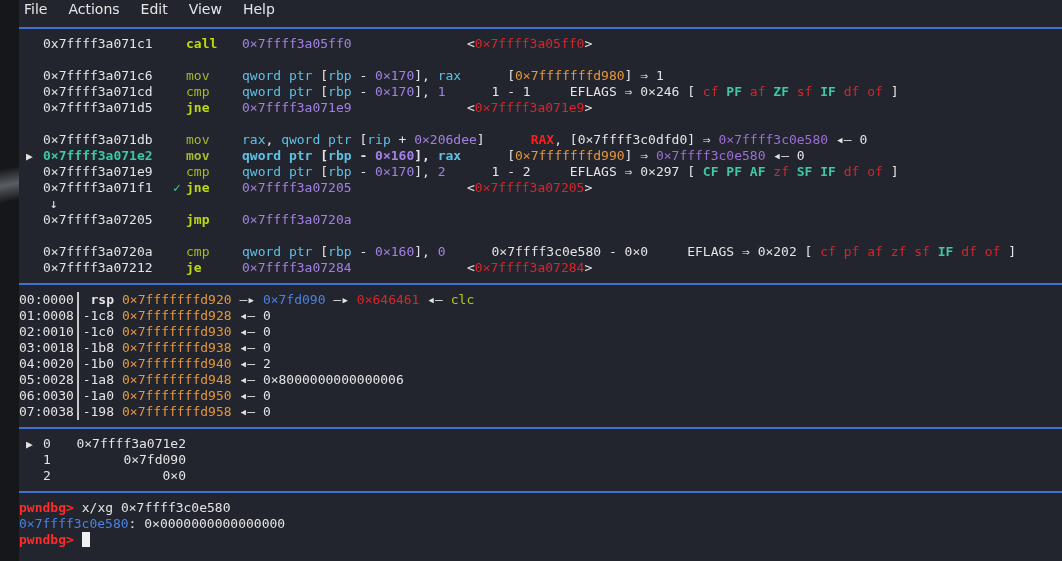 The width and height of the screenshot is (1062, 561). What do you see at coordinates (95, 412) in the screenshot?
I see `stack-offset: -198` at bounding box center [95, 412].